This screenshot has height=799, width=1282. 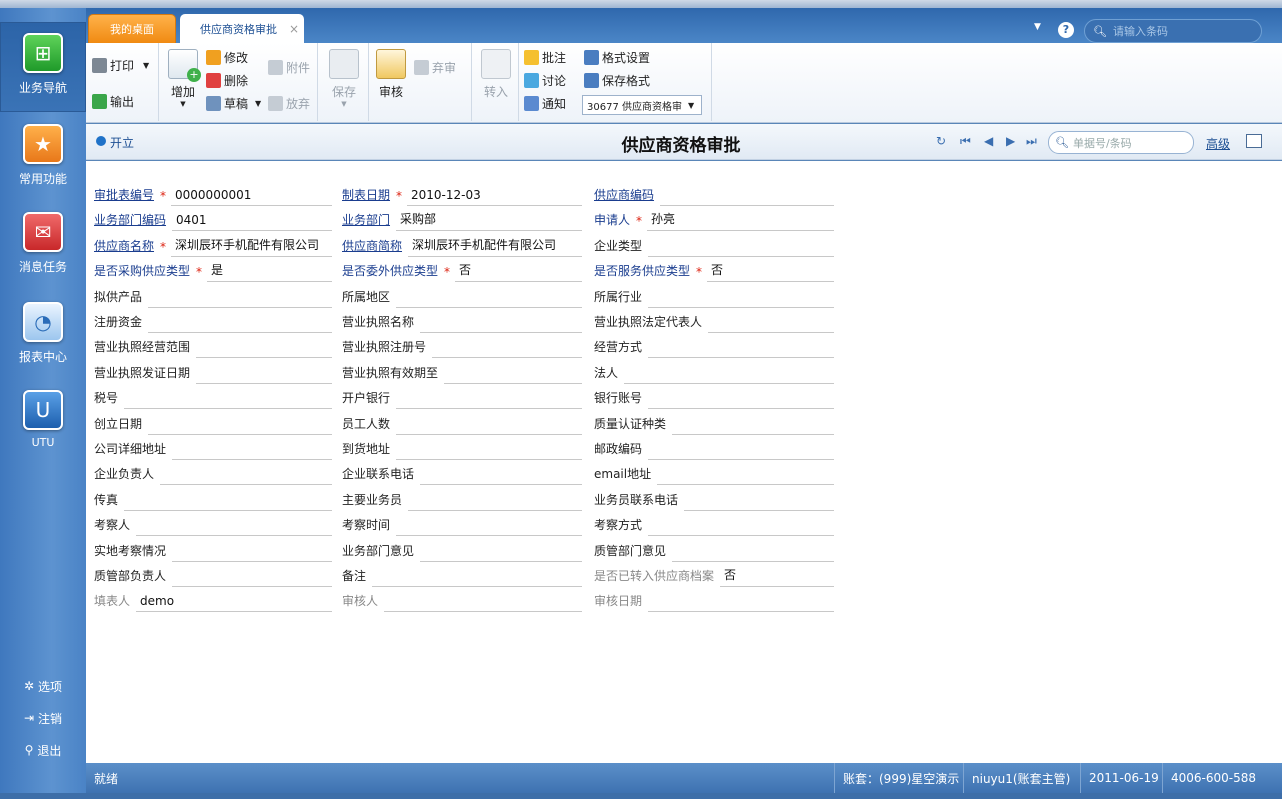 I want to click on field-value: demo, so click(x=234, y=603).